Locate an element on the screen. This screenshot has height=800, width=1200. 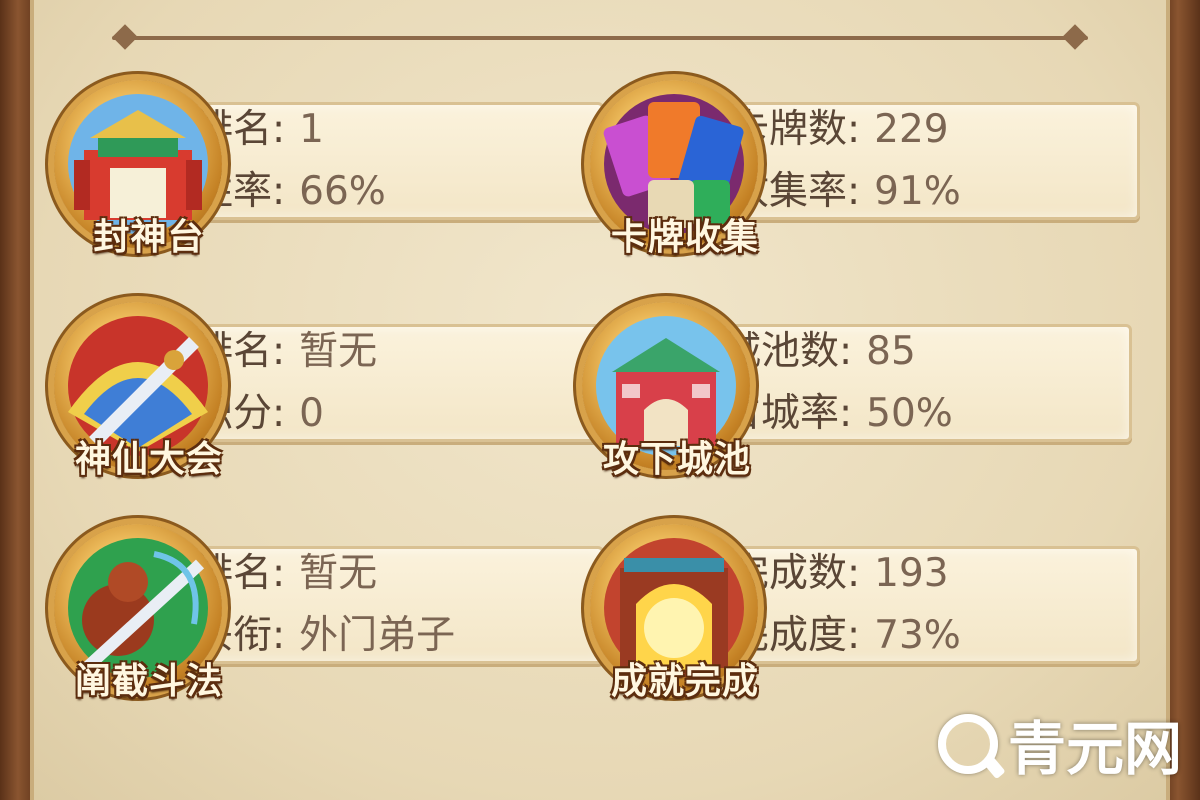
card-title: 阐截斗法 is located at coordinates (148, 681).